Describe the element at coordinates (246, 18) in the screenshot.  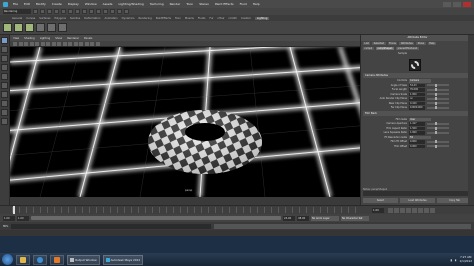
I see `shelf-tab-custom: Custom` at that location.